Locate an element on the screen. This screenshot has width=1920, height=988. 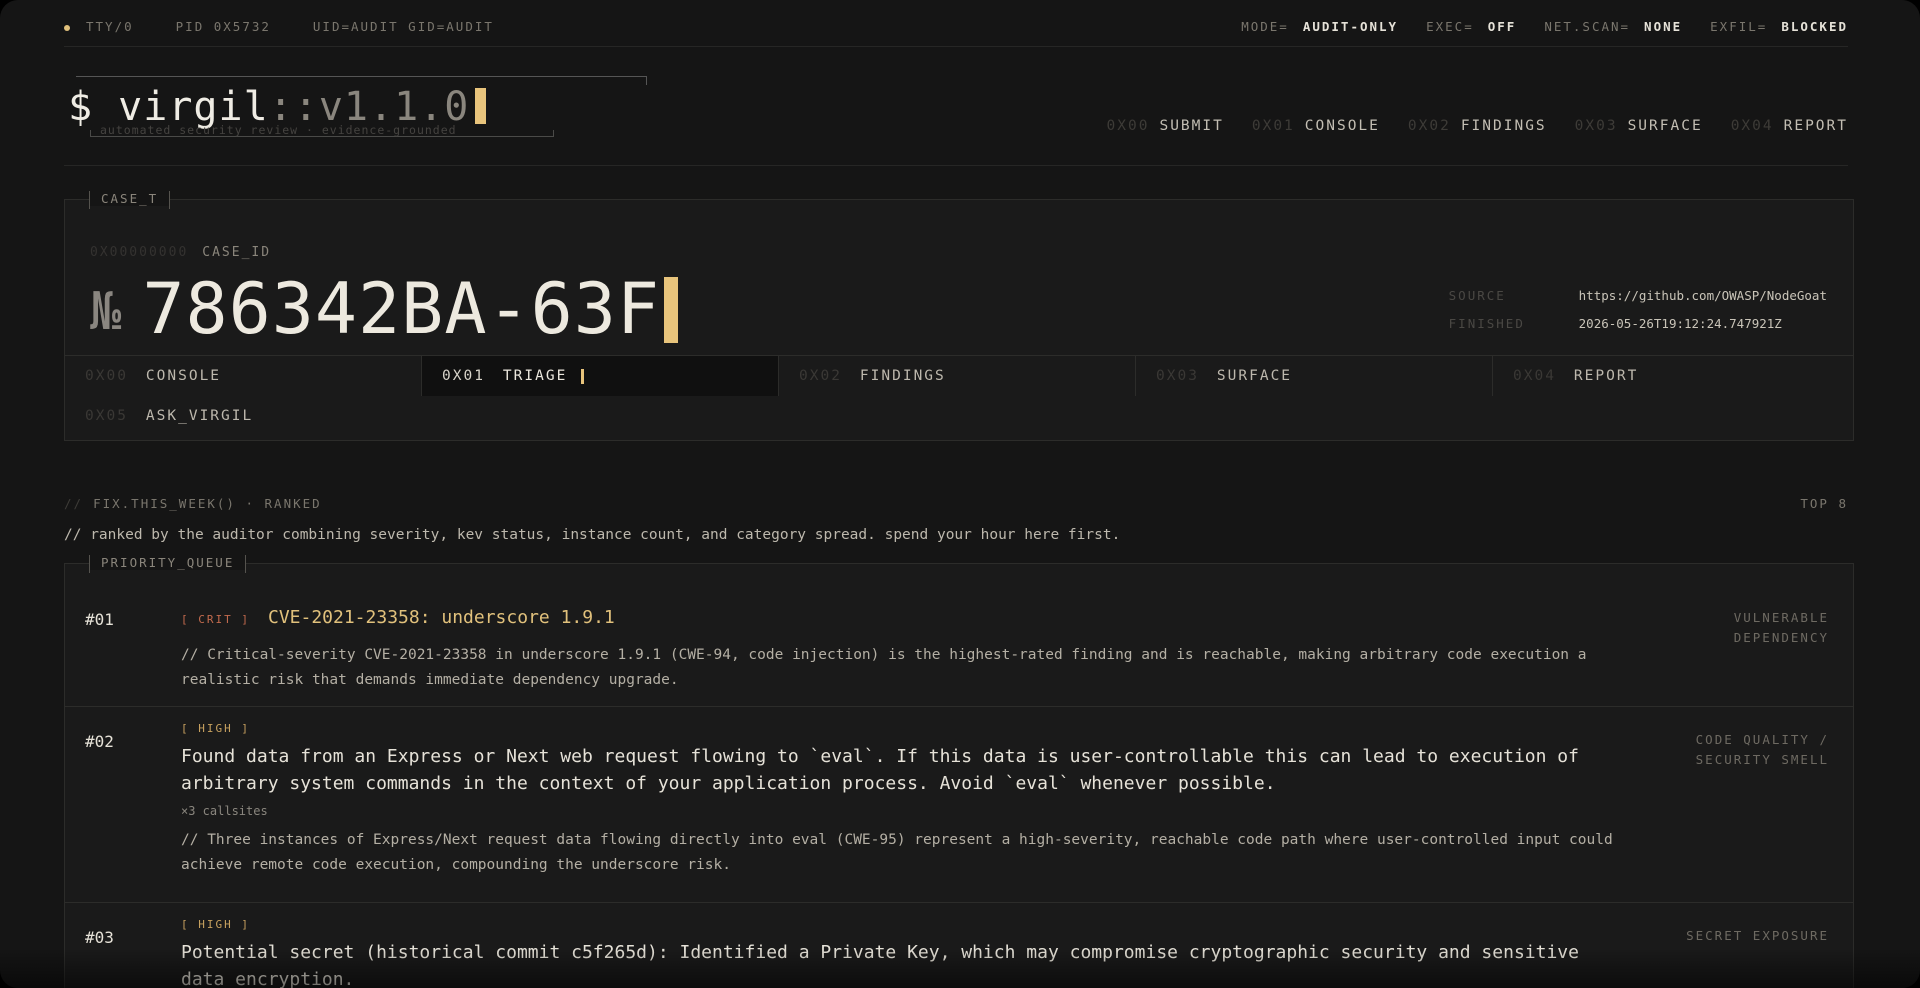
case-id: № 786342BA-63F is located at coordinates (384, 309).